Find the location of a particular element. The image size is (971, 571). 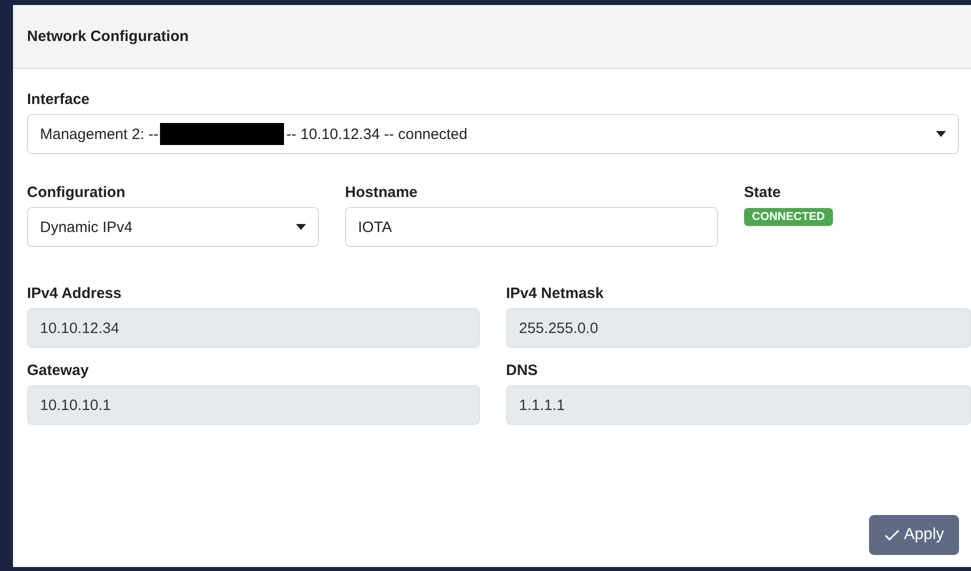

field-label: Hostname is located at coordinates (382, 192).